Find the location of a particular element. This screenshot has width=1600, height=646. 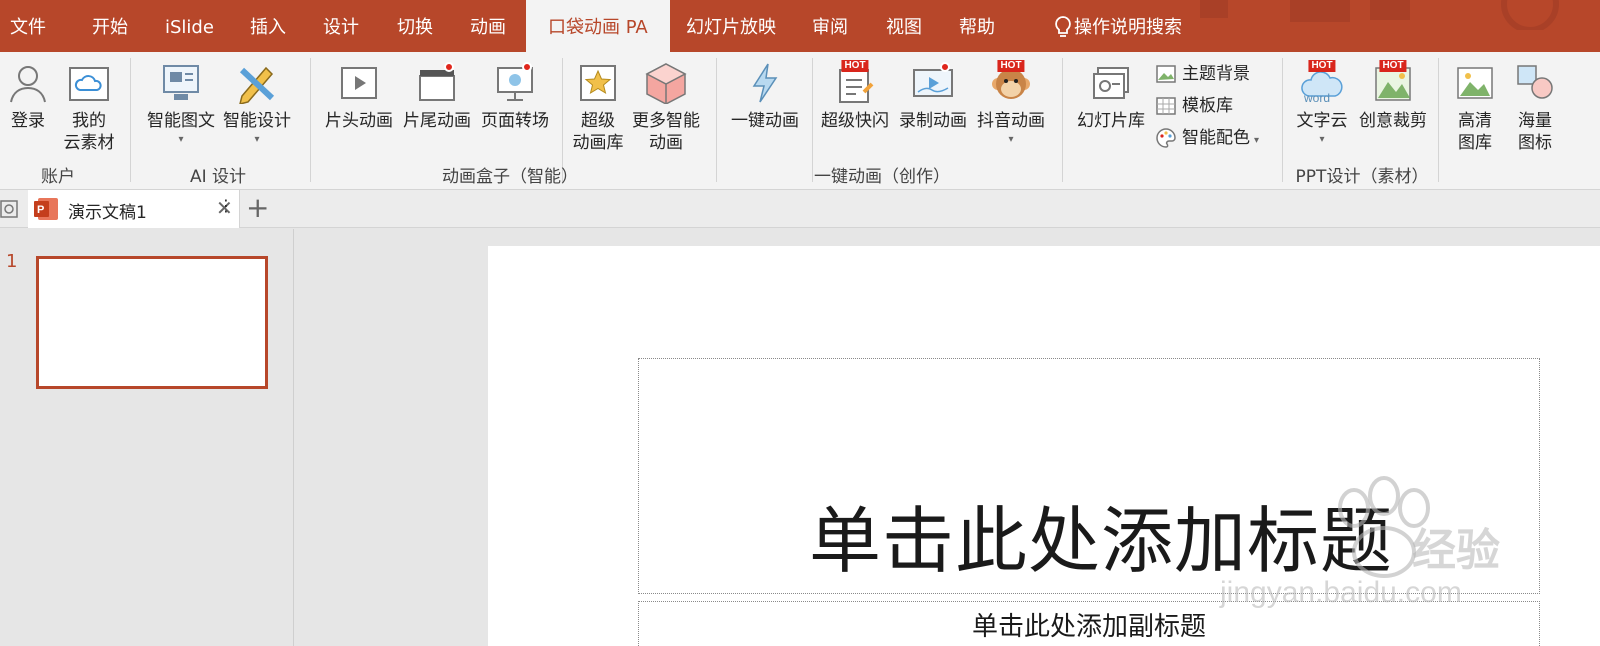

theme-background-button: 主题背景 is located at coordinates (1203, 74).